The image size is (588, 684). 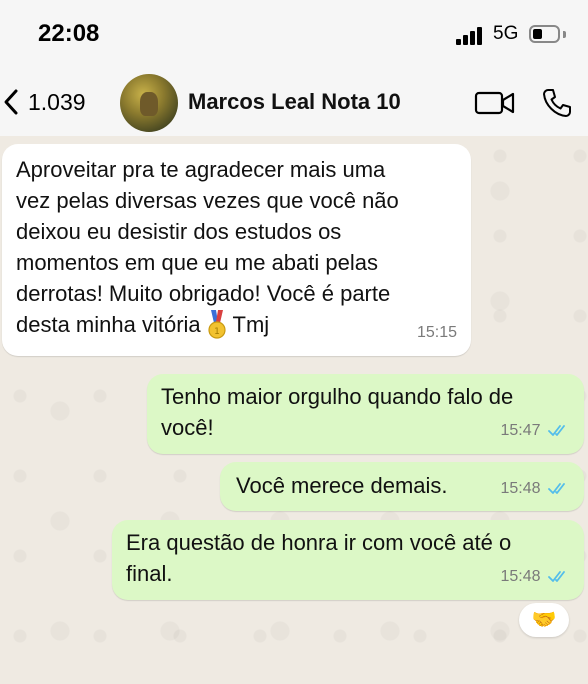 What do you see at coordinates (495, 103) in the screenshot?
I see `video-call-icon` at bounding box center [495, 103].